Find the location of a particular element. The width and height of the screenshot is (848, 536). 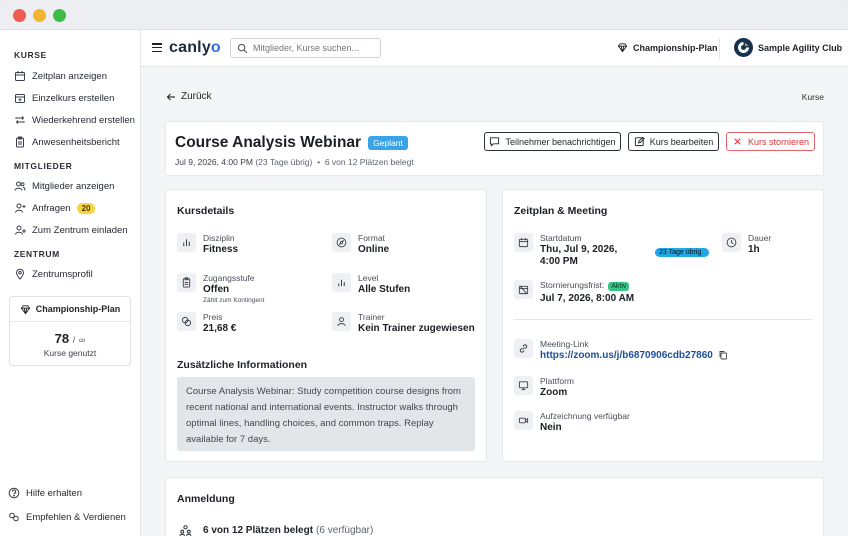

compass-icon is located at coordinates (341, 242).